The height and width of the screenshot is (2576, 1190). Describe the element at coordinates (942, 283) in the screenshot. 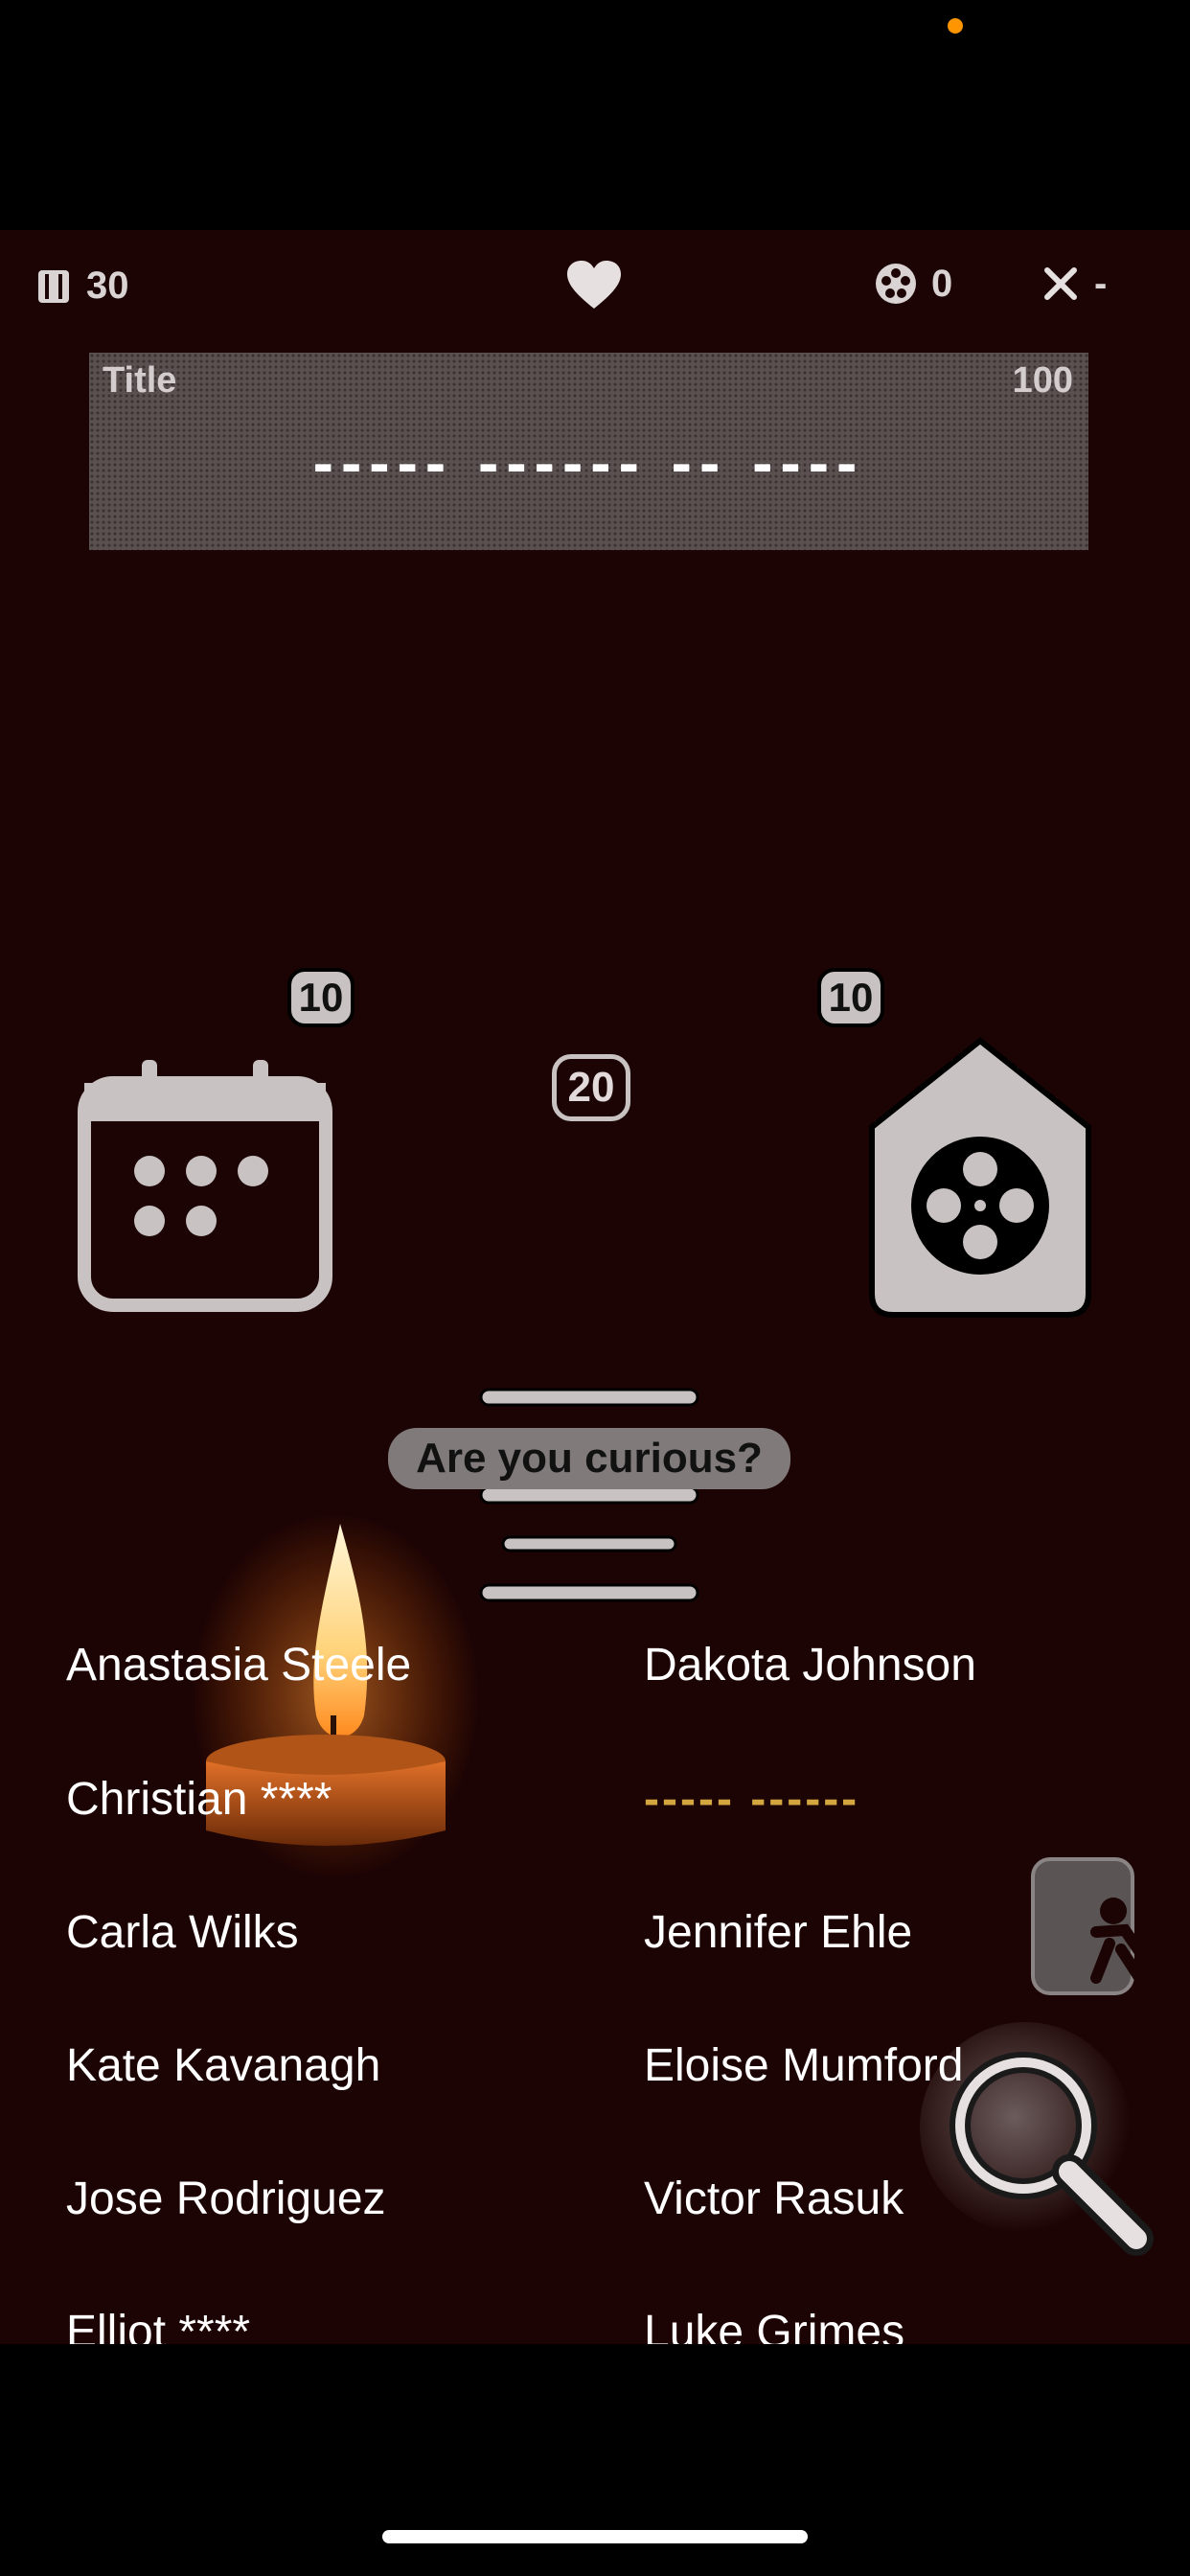

I see `score-value: 0` at that location.